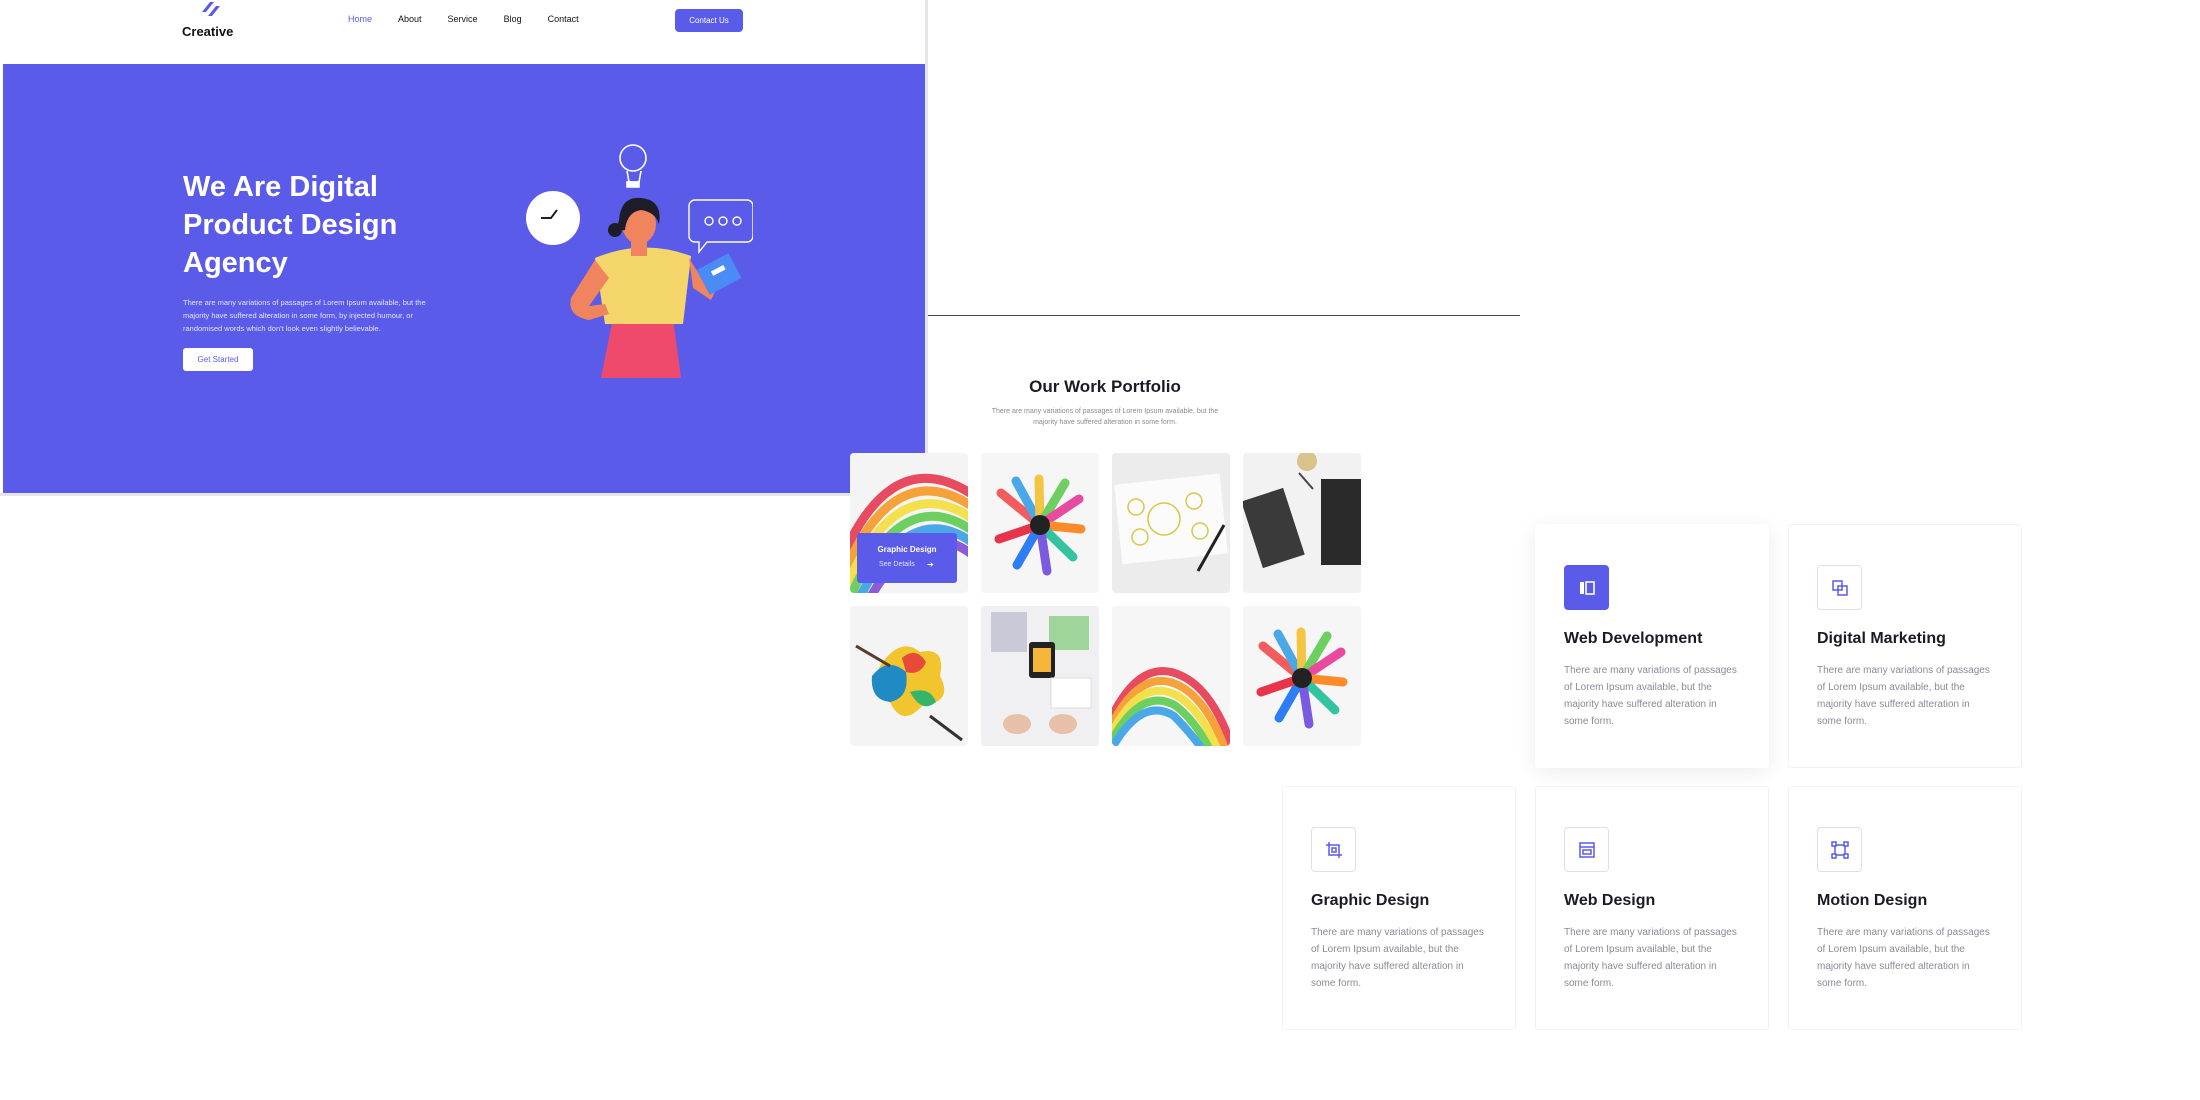 Image resolution: width=2200 pixels, height=1100 pixels. I want to click on layers-icon, so click(1839, 587).